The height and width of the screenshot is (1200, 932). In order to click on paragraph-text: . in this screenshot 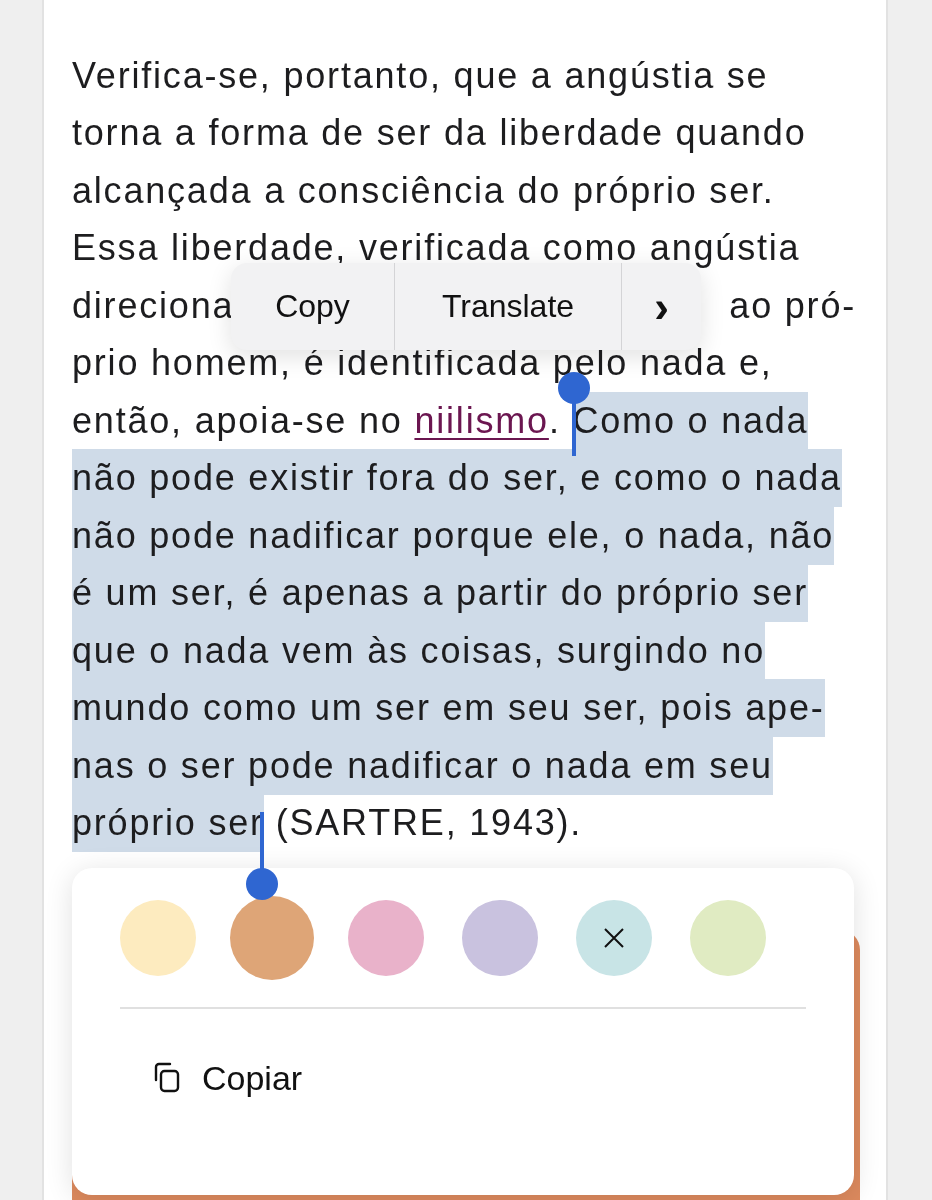, I will do `click(555, 420)`.